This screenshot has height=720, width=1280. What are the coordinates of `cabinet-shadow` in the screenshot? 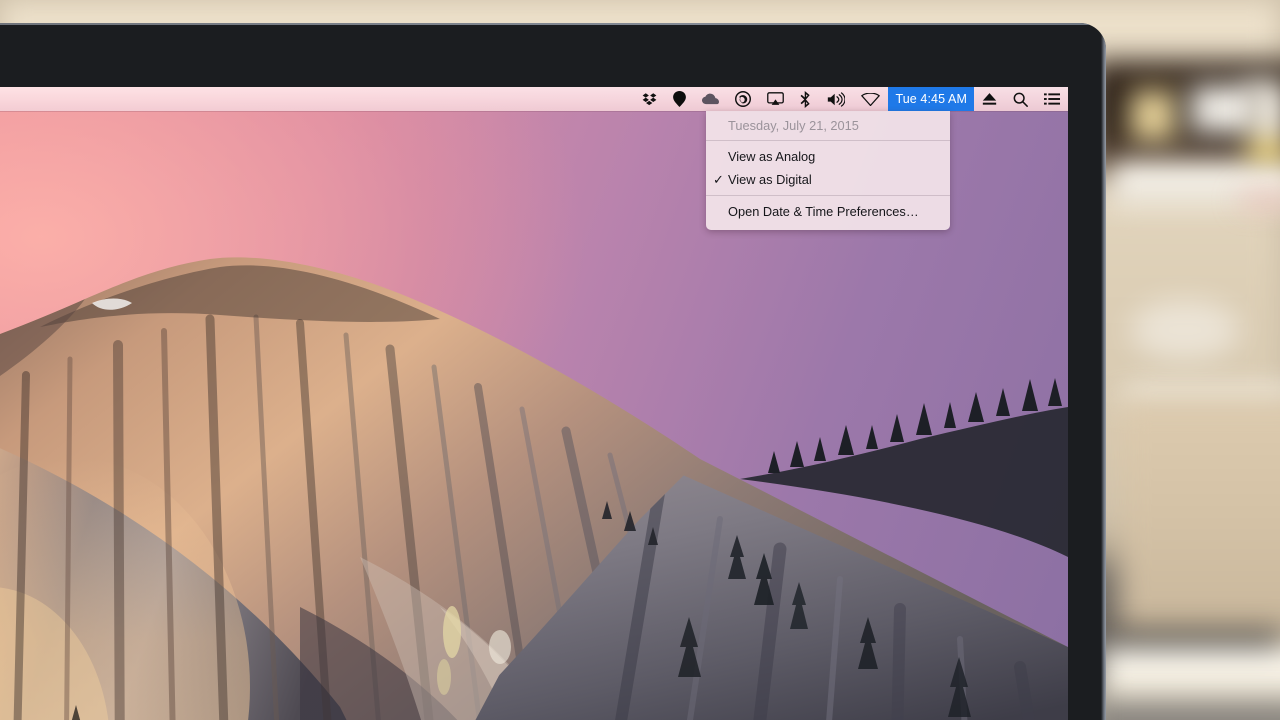 It's located at (1196, 639).